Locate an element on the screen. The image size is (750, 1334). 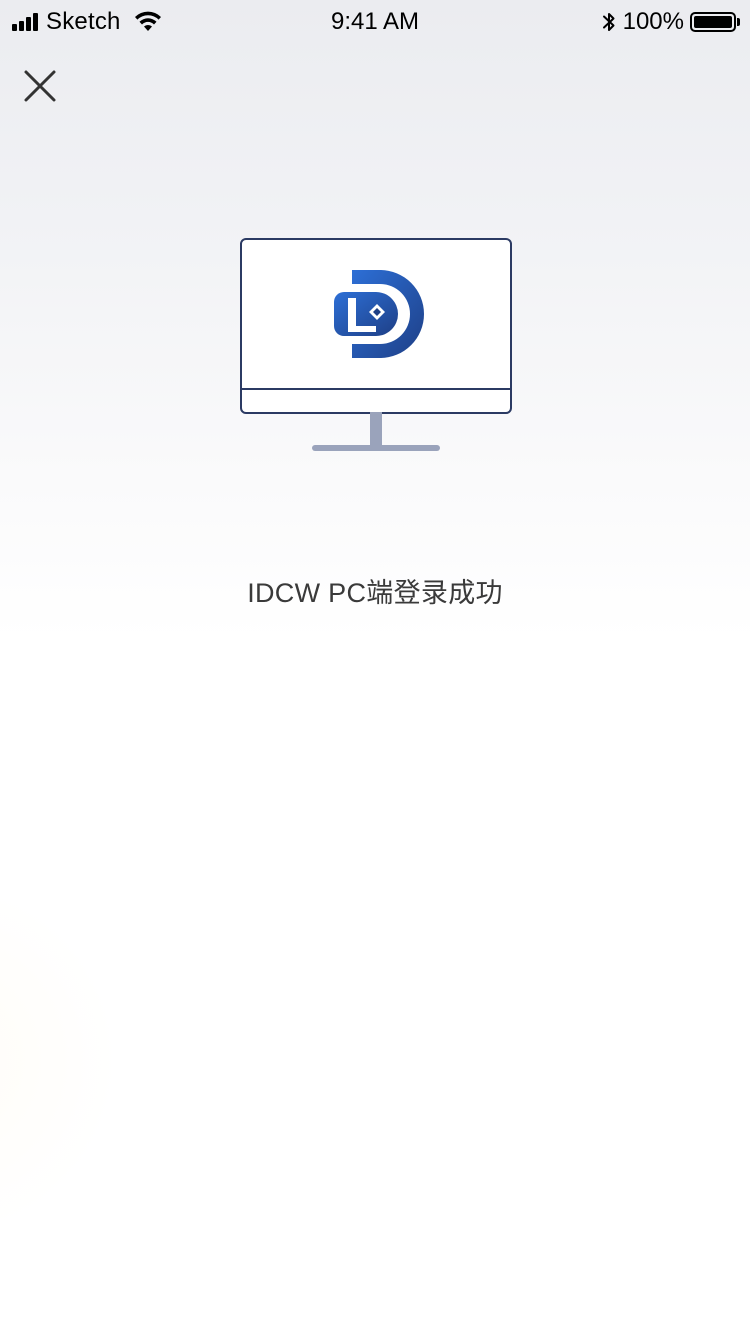
monitor-screen is located at coordinates (376, 326).